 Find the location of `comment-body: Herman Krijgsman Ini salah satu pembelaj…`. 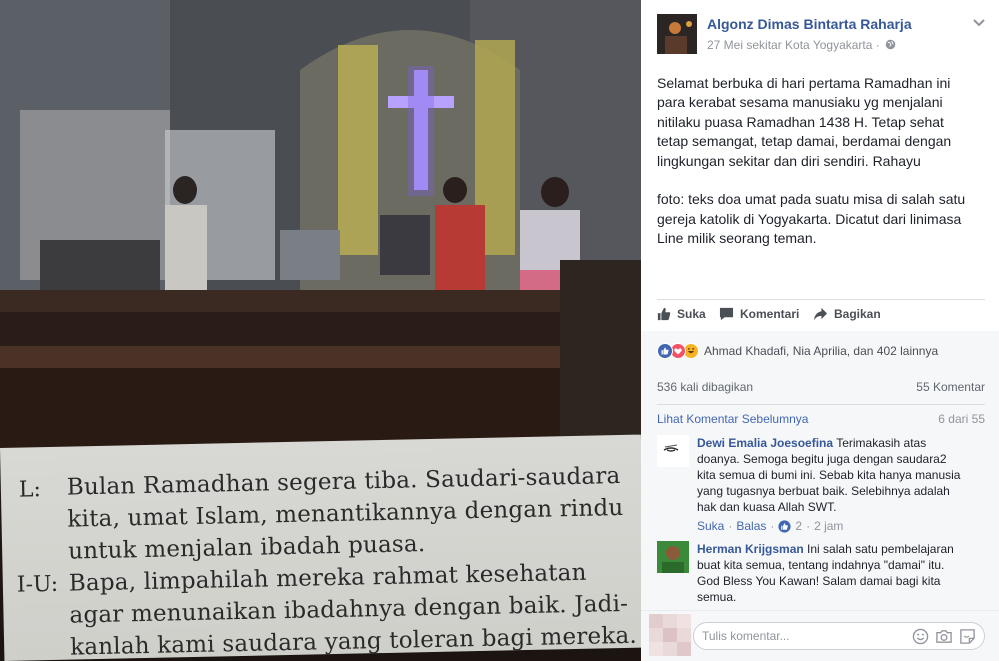

comment-body: Herman Krijgsman Ini salah satu pembelaj… is located at coordinates (832, 573).